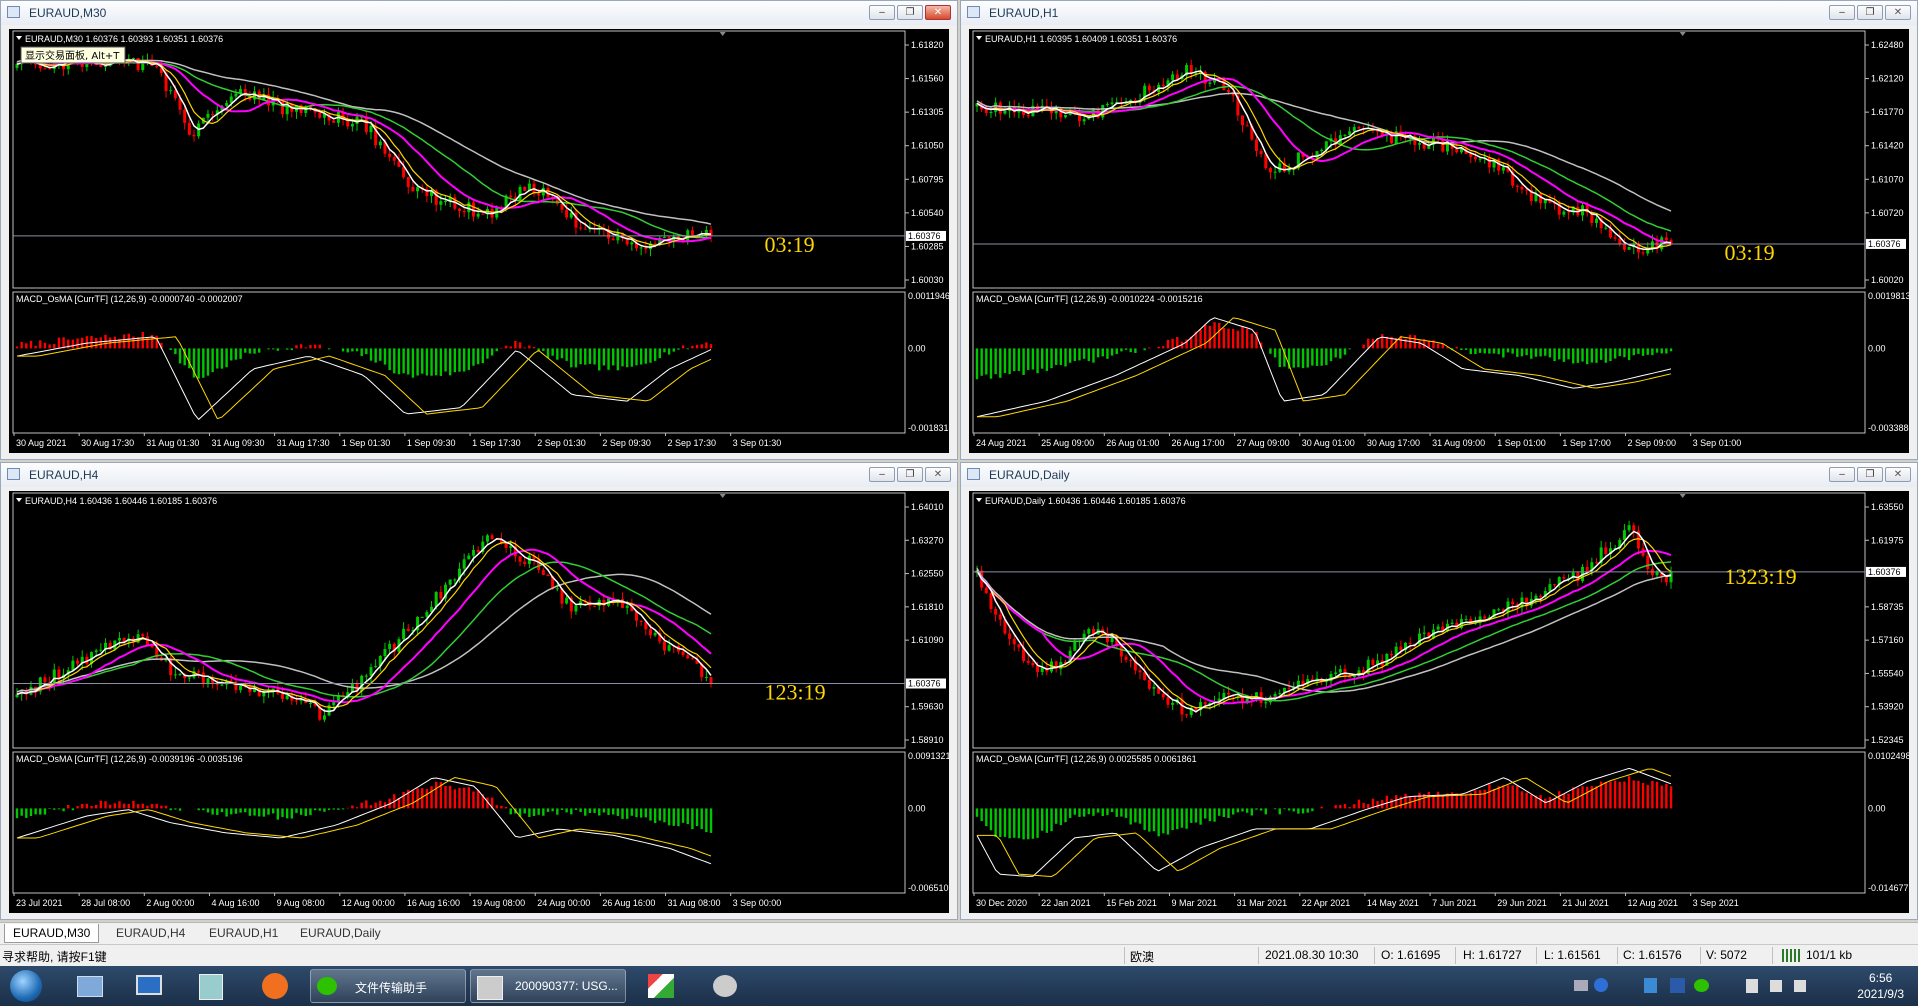  I want to click on window-titlebar: EURAUD,Daily – ❐ ✕, so click(1439, 475).